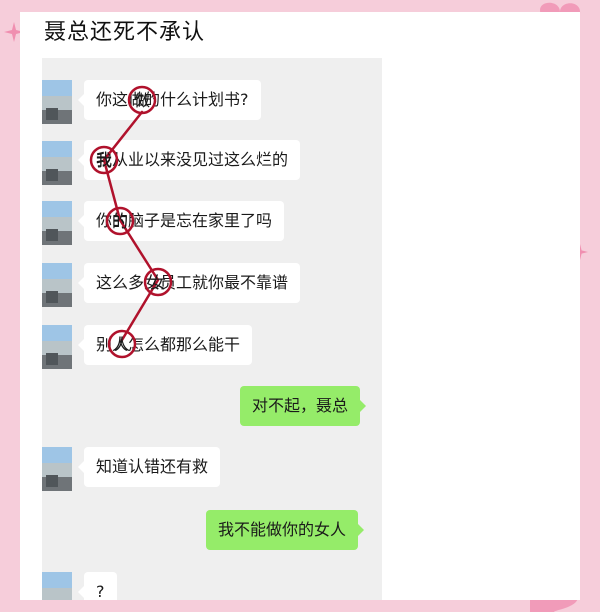  I want to click on message-bubble-incoming: 我从业以来没见过这么烂的, so click(189, 160).